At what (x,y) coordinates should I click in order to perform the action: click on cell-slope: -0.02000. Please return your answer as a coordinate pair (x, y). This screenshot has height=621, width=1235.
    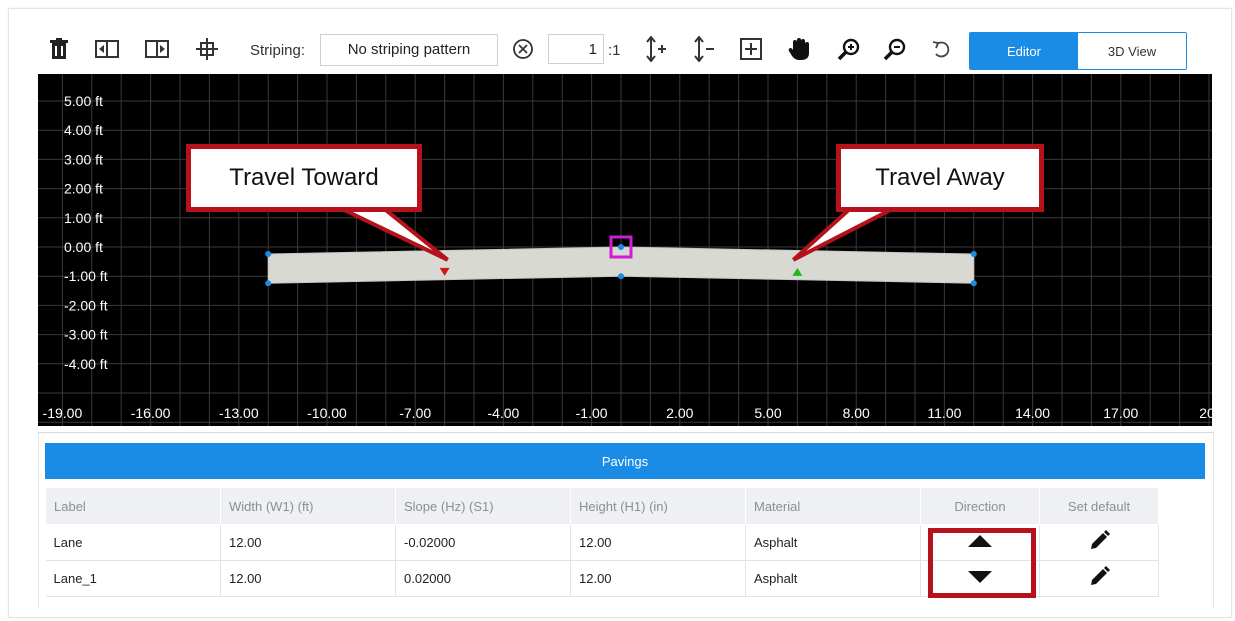
    Looking at the image, I should click on (483, 542).